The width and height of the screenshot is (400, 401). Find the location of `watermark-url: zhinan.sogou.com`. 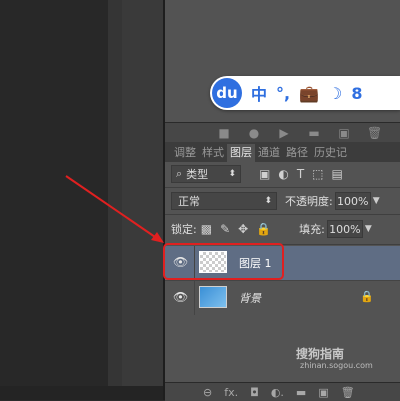

watermark-url: zhinan.sogou.com is located at coordinates (336, 365).